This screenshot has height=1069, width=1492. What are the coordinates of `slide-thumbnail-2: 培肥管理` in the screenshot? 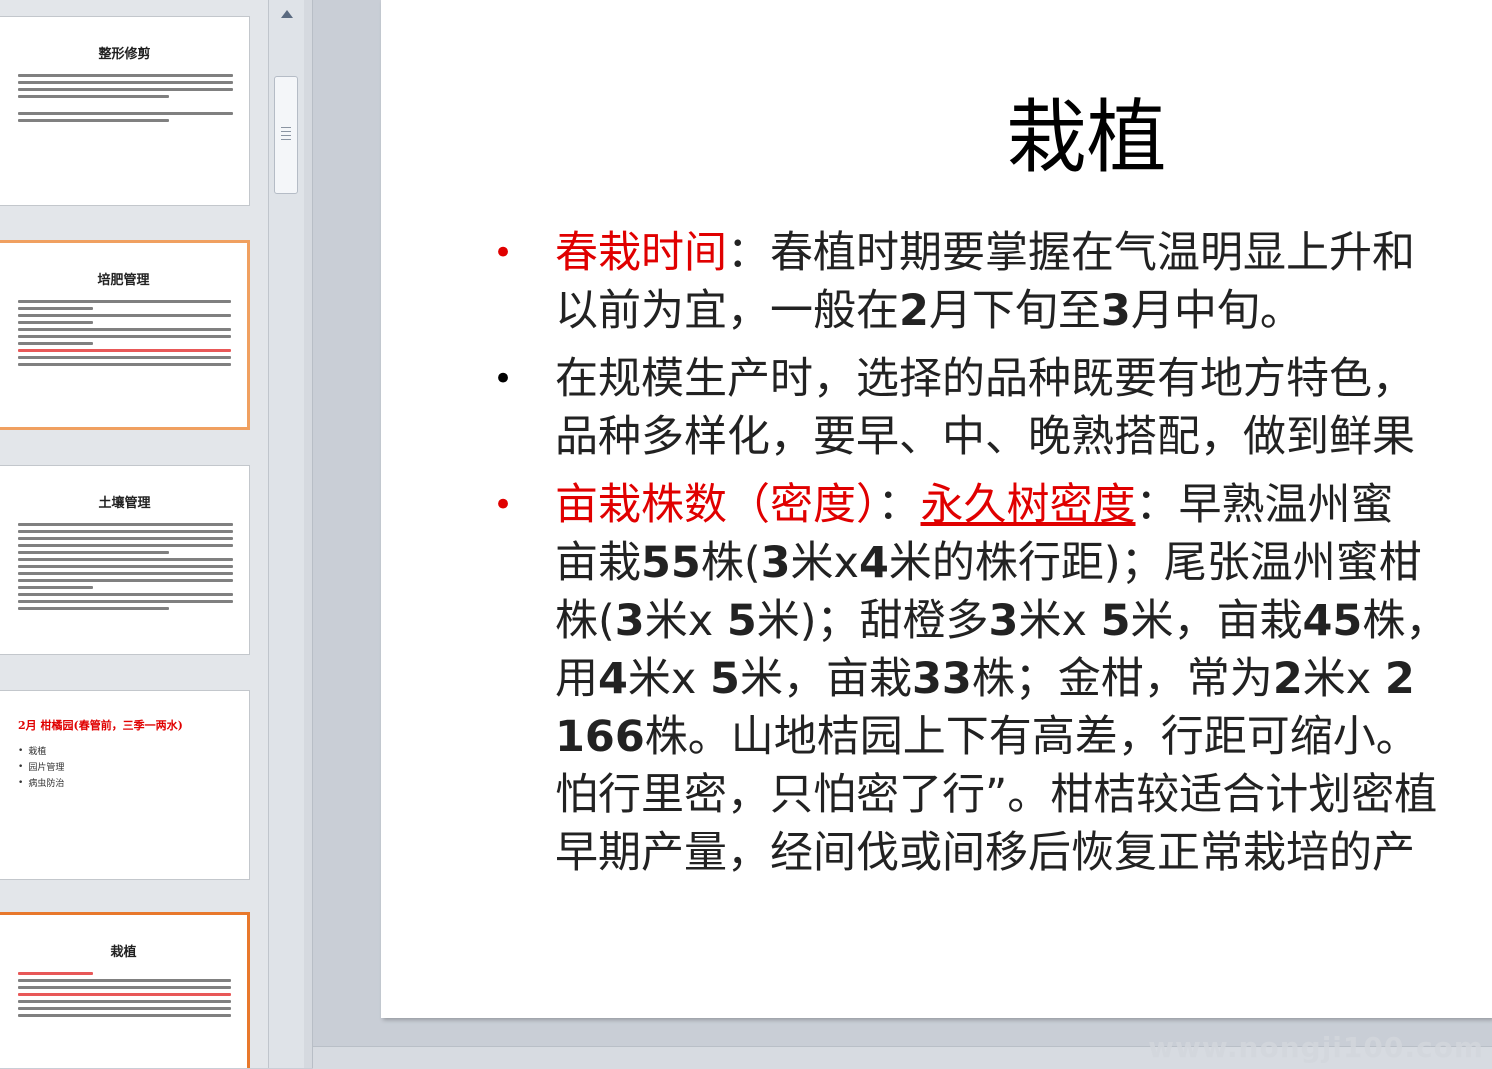 It's located at (125, 335).